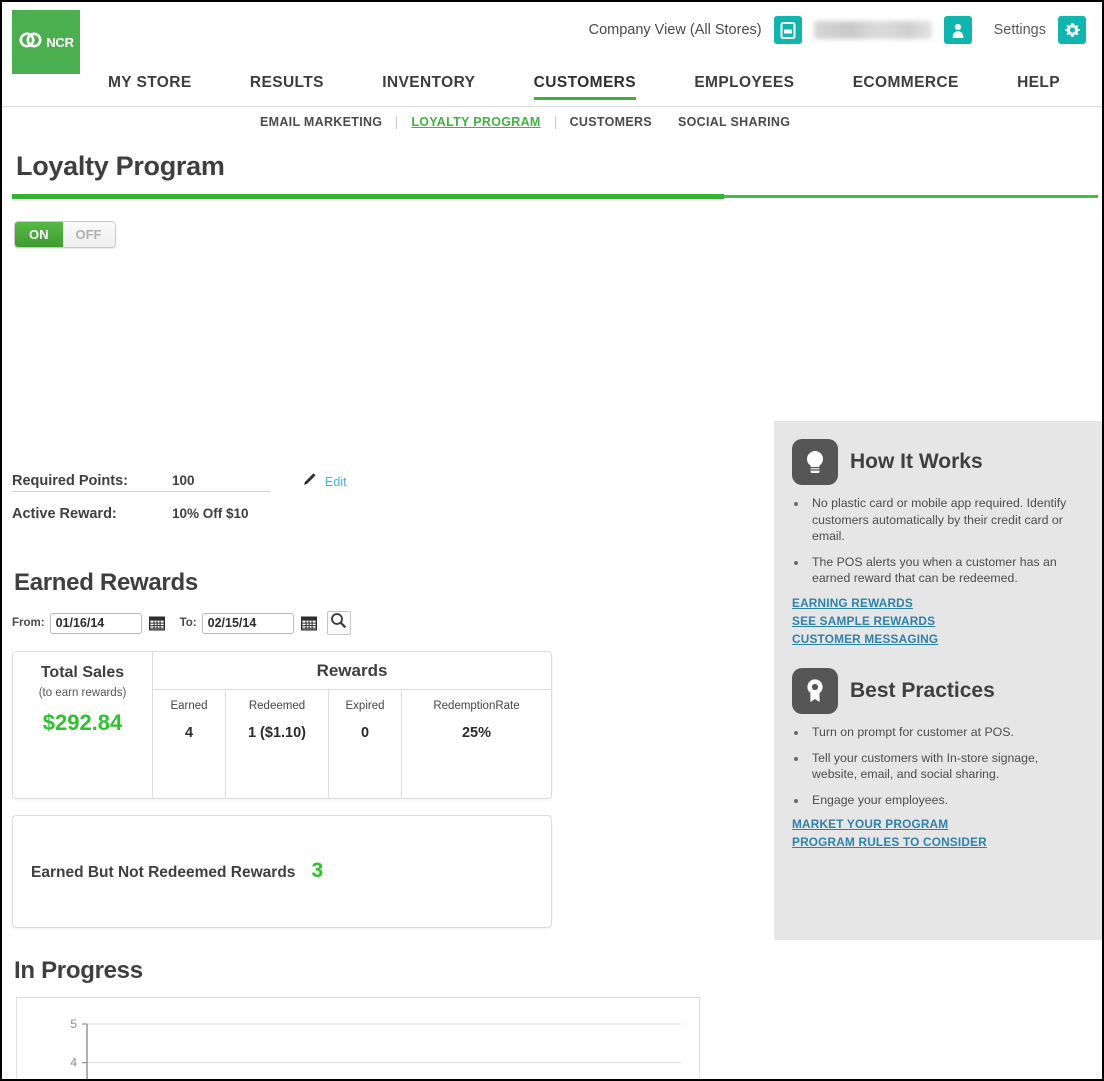  What do you see at coordinates (78, 970) in the screenshot?
I see `in-progress-heading: In Progress` at bounding box center [78, 970].